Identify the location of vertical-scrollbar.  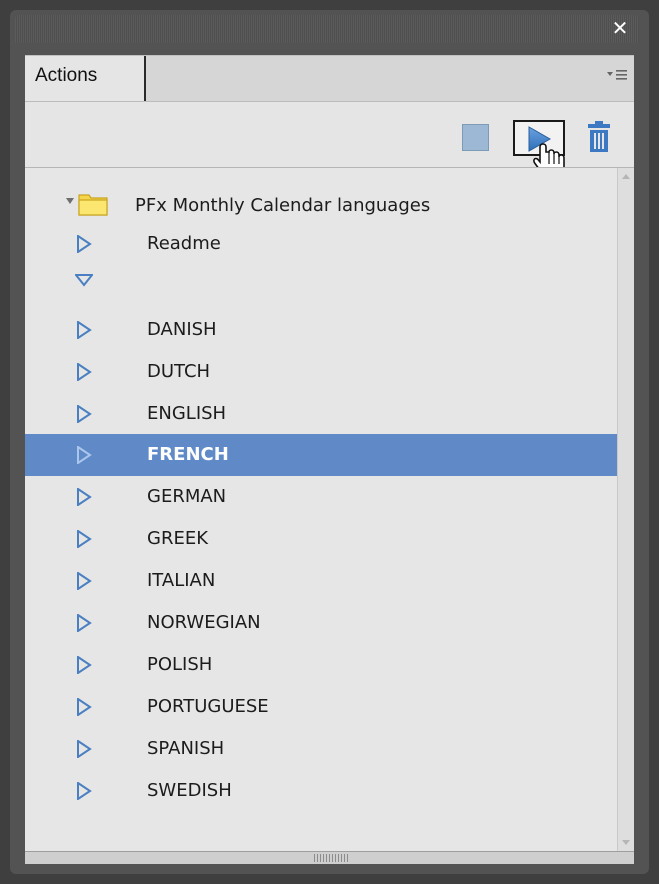
(625, 509).